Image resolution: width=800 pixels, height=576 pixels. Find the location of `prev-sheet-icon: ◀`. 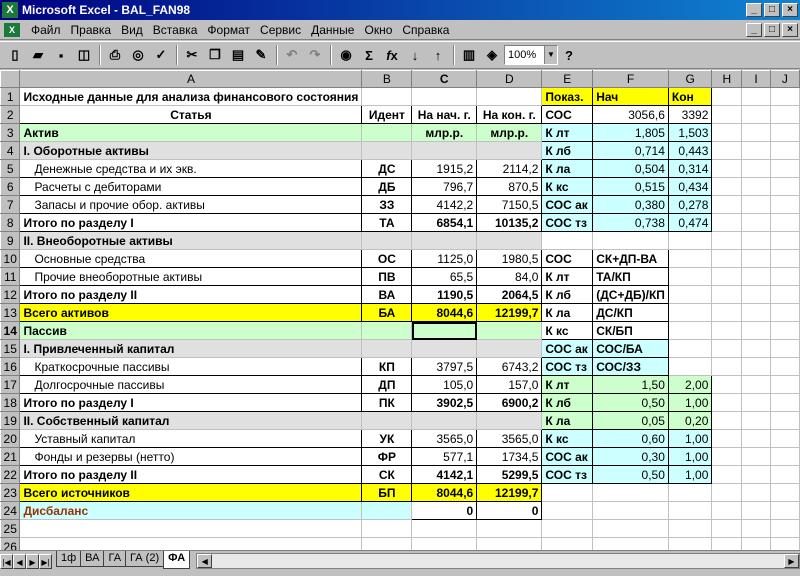

prev-sheet-icon: ◀ is located at coordinates (19, 561).